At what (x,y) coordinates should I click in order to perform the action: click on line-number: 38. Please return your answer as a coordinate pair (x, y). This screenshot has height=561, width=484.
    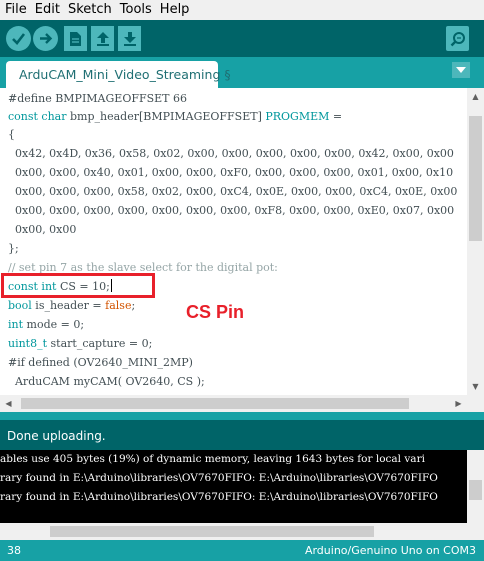
    Looking at the image, I should click on (14, 550).